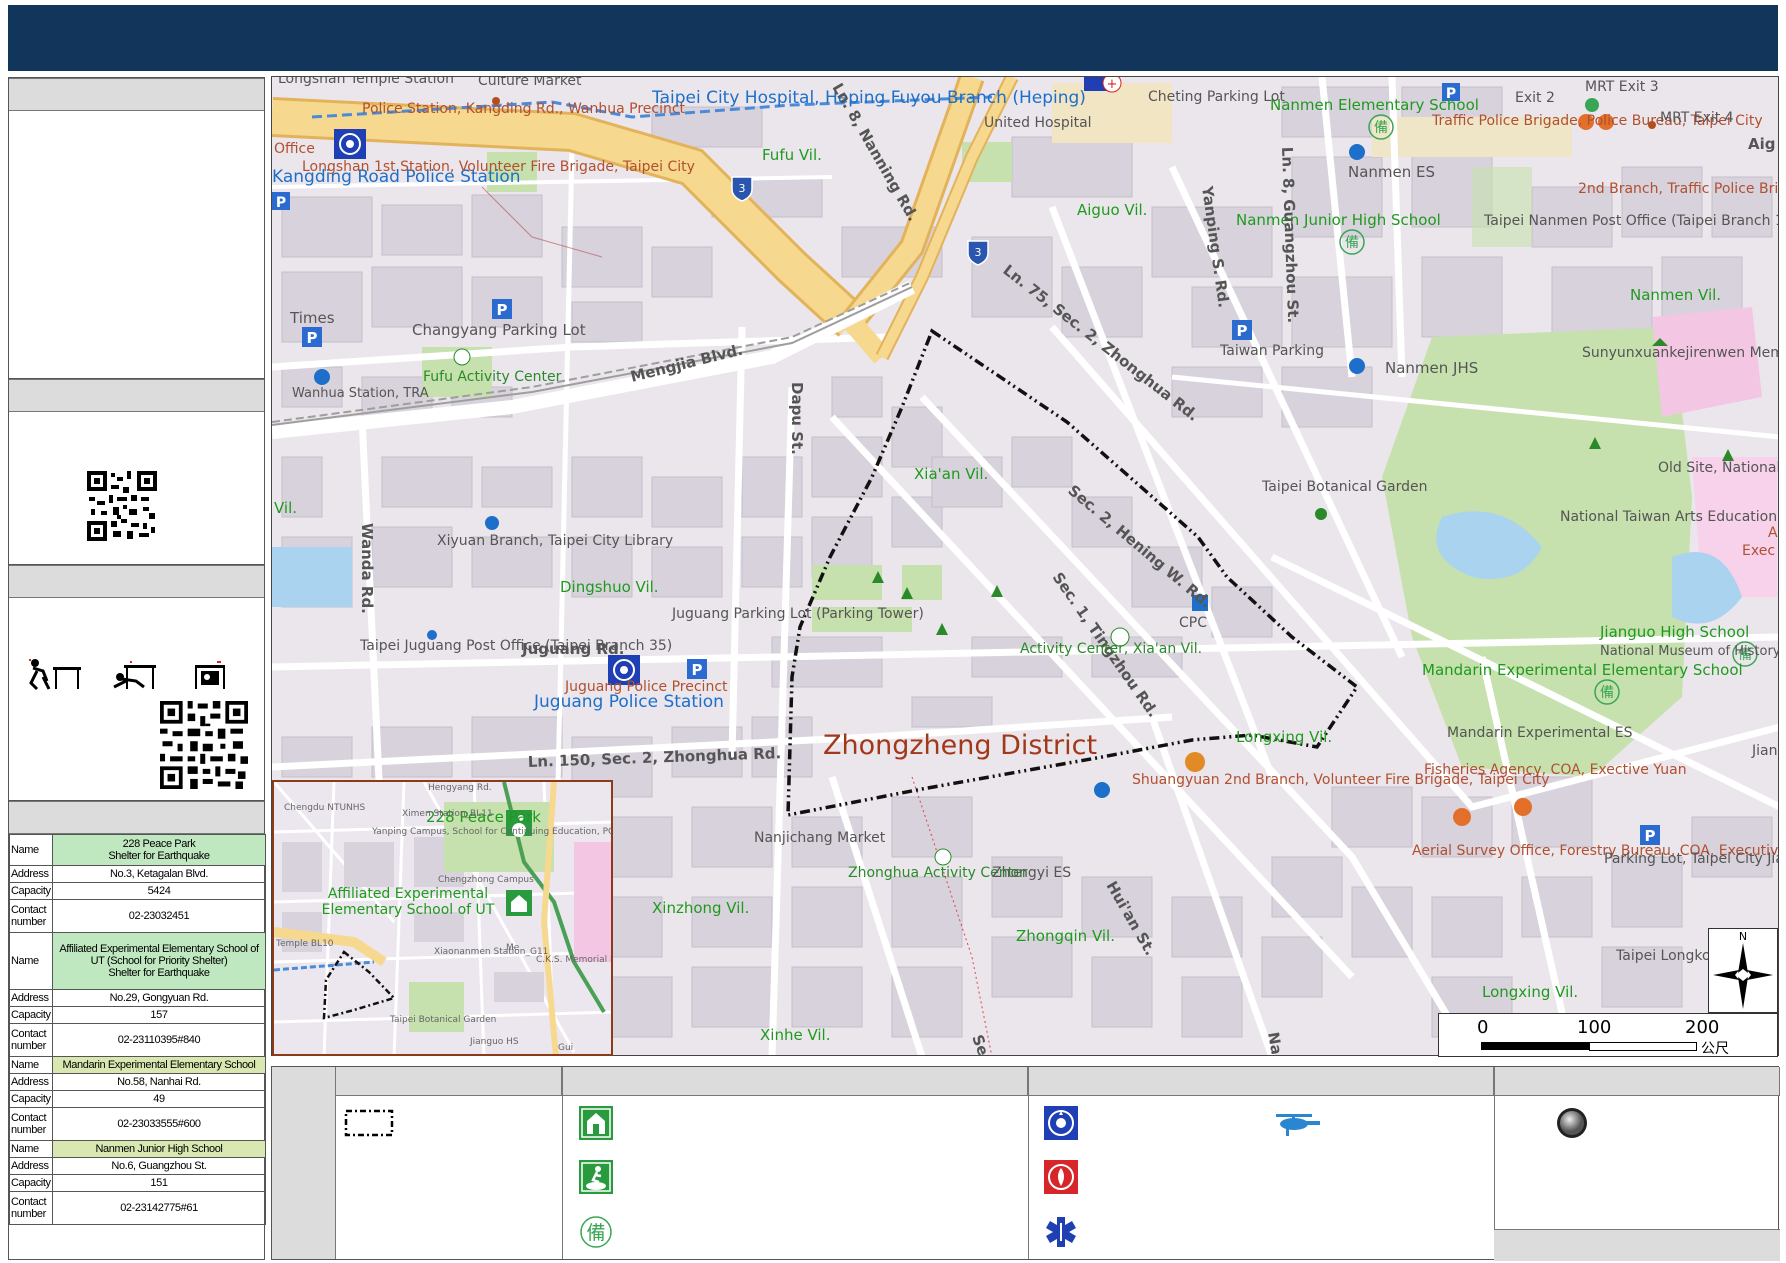 Image resolution: width=1786 pixels, height=1263 pixels. What do you see at coordinates (1715, 1049) in the screenshot?
I see `scale-unit: 公尺` at bounding box center [1715, 1049].